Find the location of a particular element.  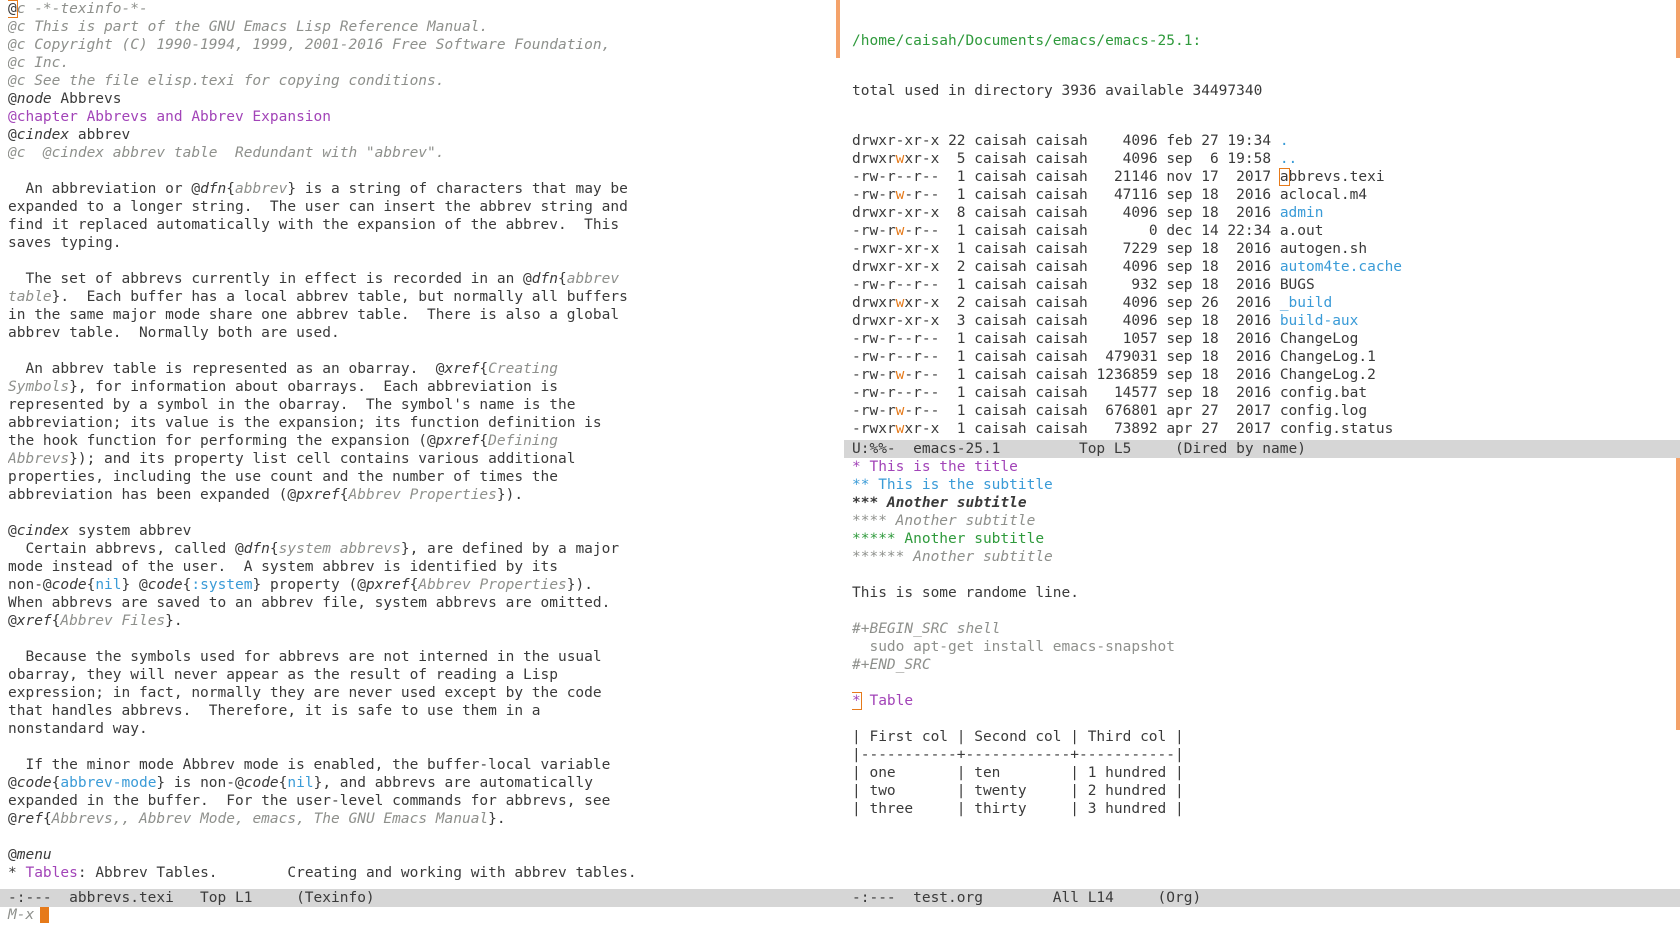

dired-permissions: -rw-rw-r-- is located at coordinates (896, 231).